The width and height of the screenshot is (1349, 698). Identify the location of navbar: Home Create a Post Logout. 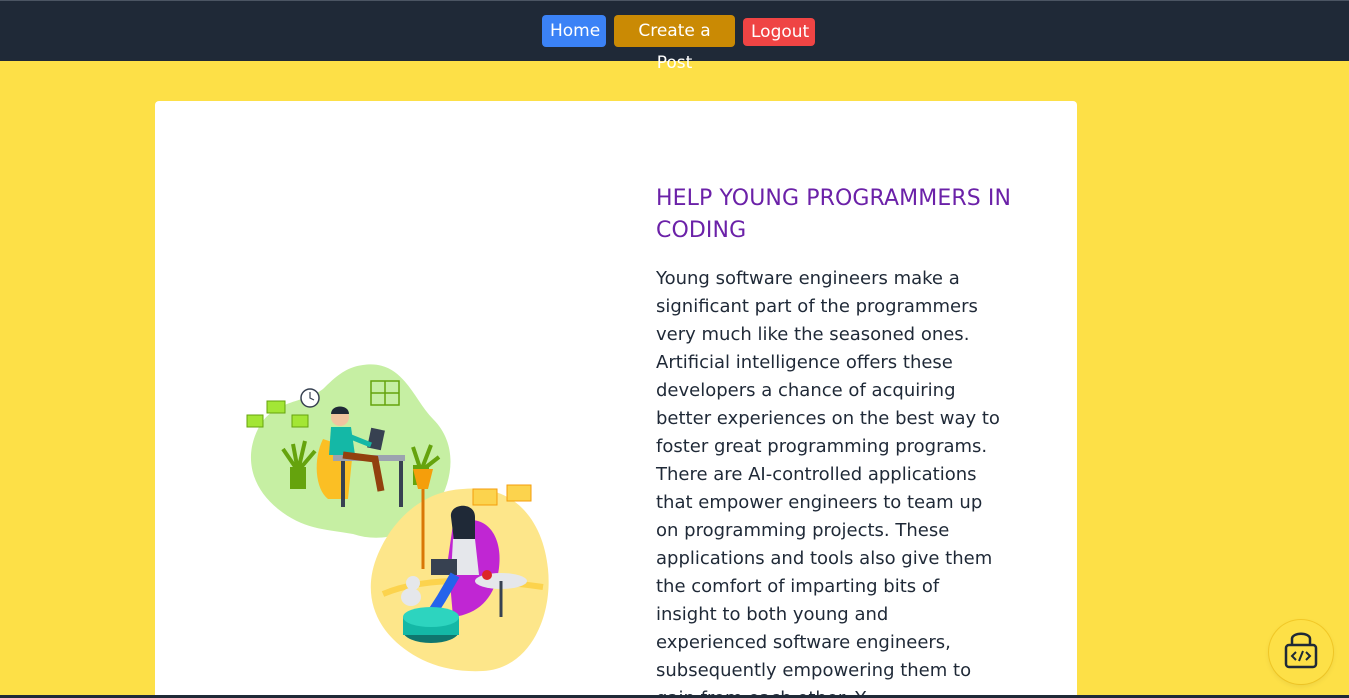
(674, 36).